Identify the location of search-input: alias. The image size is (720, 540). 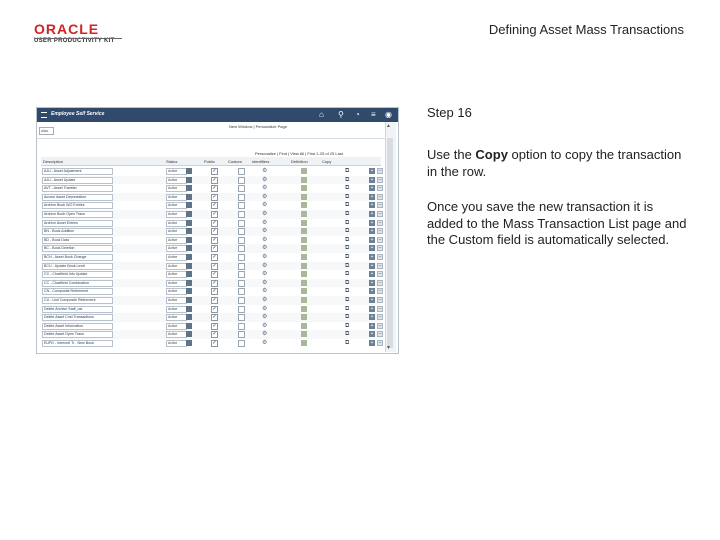
(46, 131).